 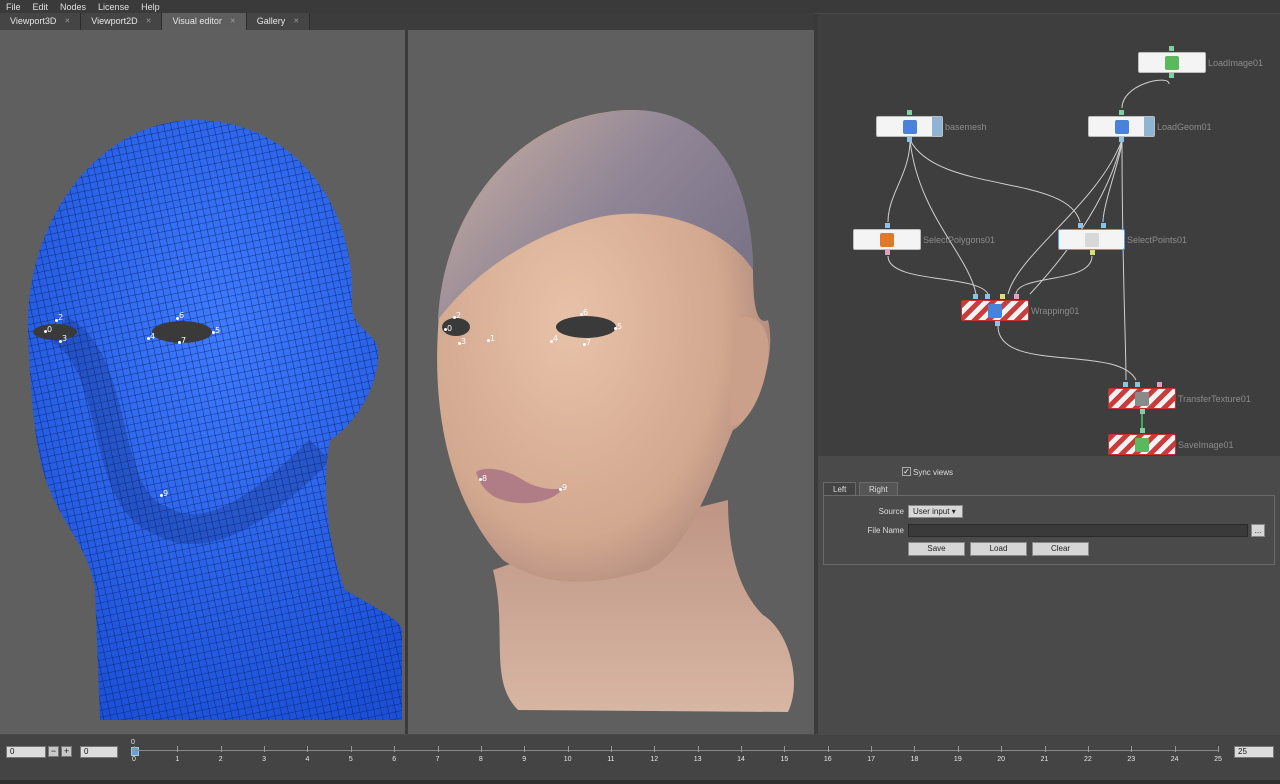 What do you see at coordinates (933, 472) in the screenshot?
I see `sync-views-label: Sync views` at bounding box center [933, 472].